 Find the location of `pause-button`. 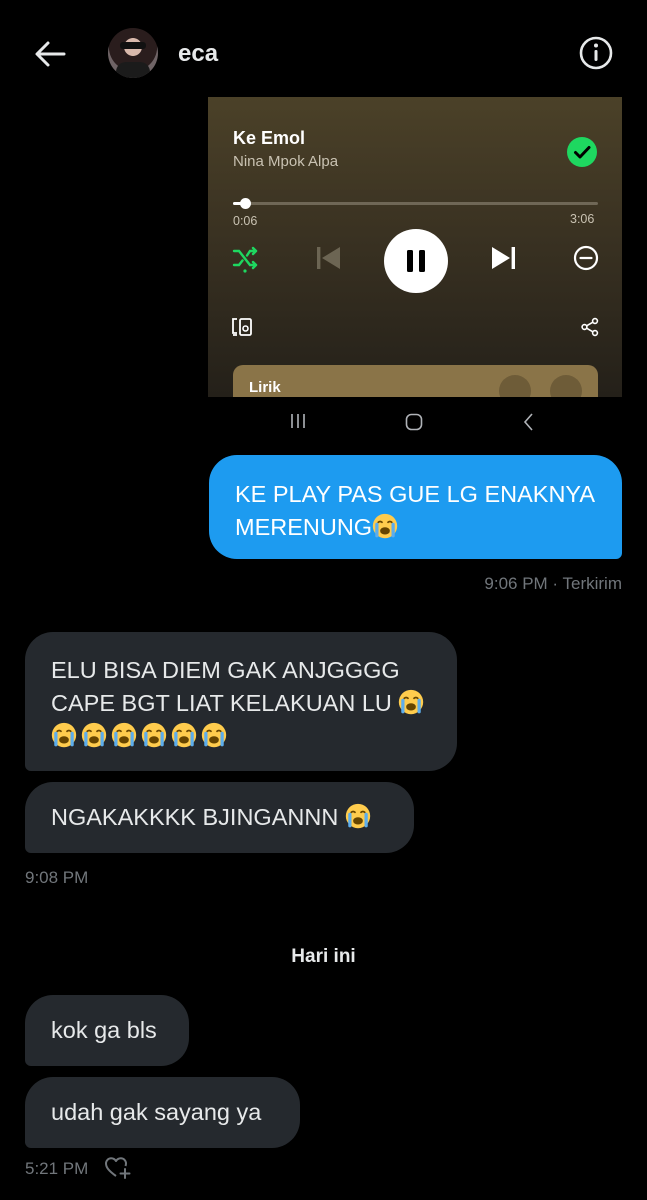

pause-button is located at coordinates (416, 261).